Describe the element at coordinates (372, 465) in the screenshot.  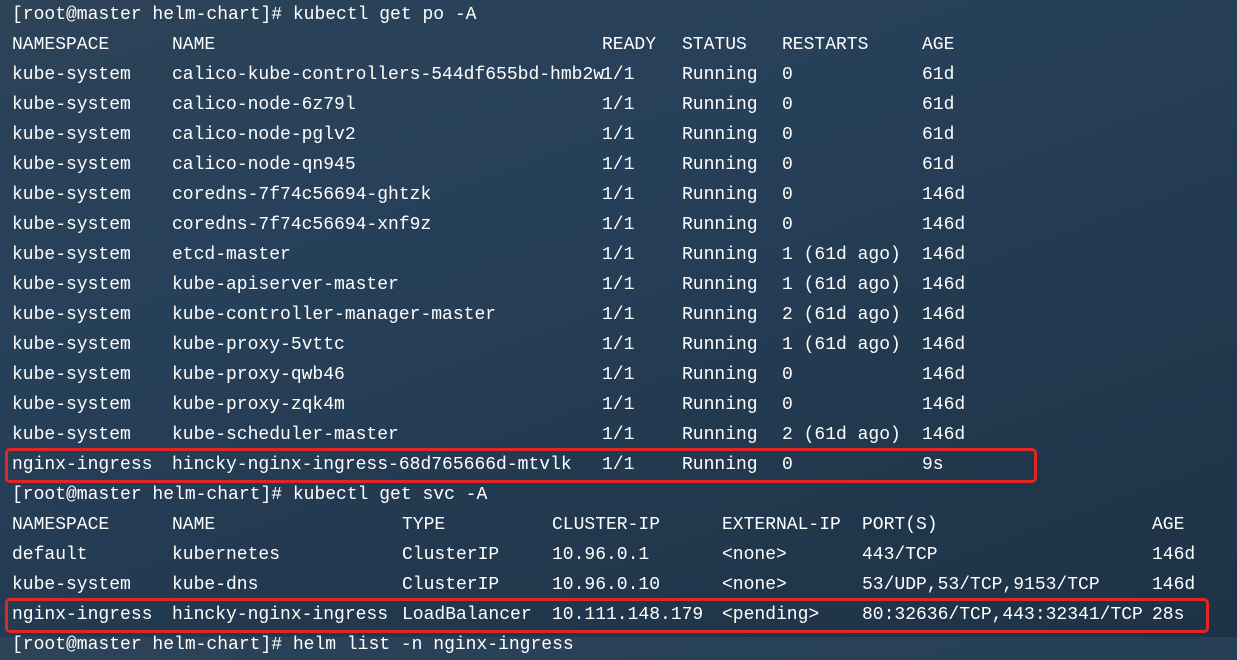
I see `table-cell: hincky-nginx-ingress-68d765666d-mtvlk` at that location.